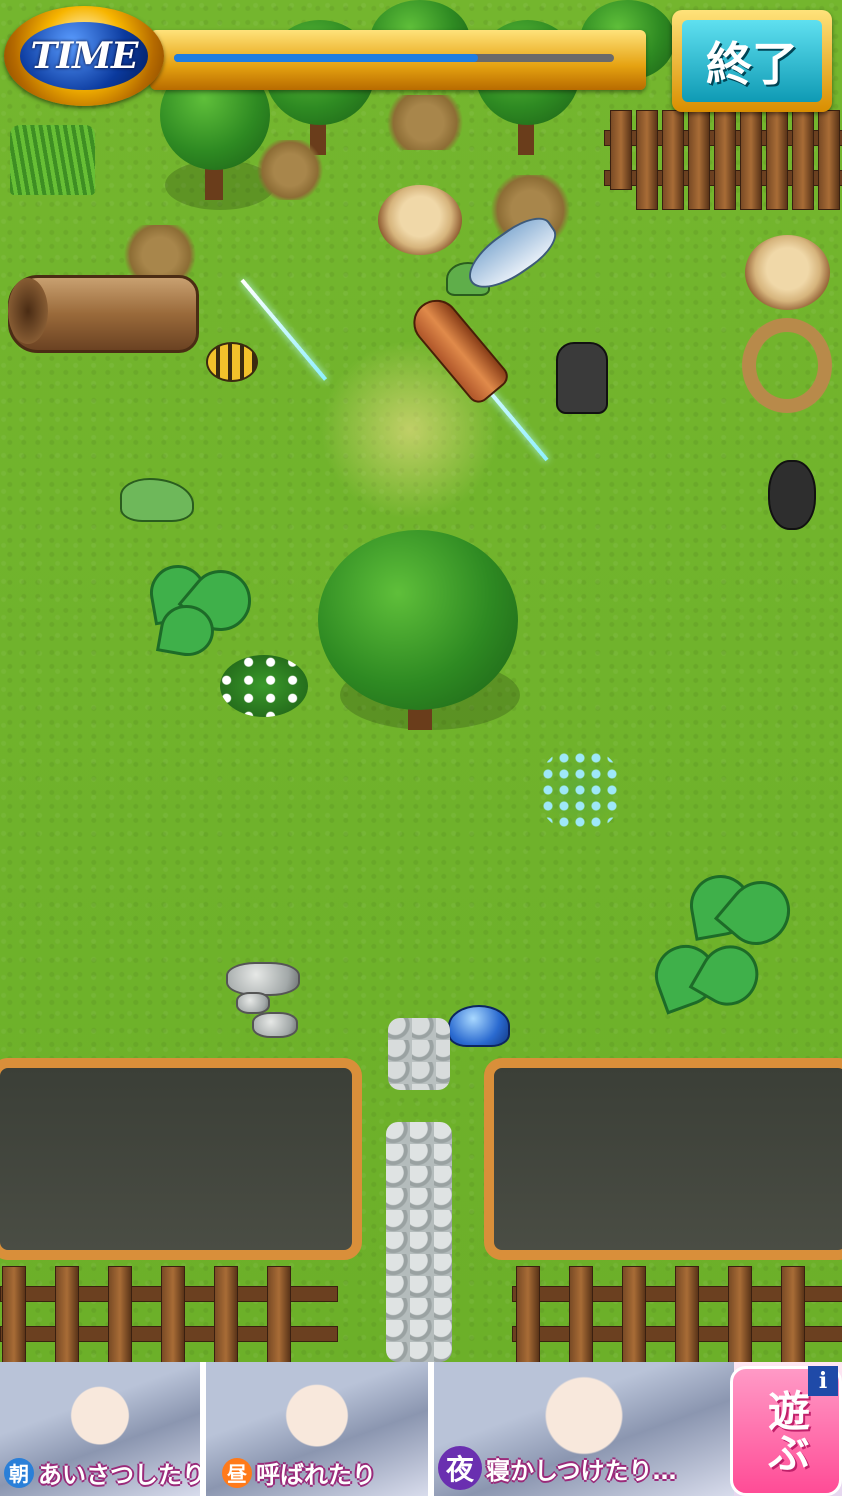 Image resolution: width=842 pixels, height=1496 pixels. What do you see at coordinates (100, 1429) in the screenshot?
I see `ad-panel-morning: 朝 あいさつしたり` at bounding box center [100, 1429].